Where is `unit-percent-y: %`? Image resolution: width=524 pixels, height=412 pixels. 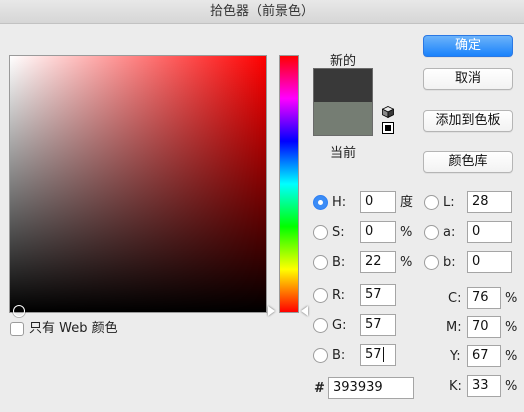 unit-percent-y: % is located at coordinates (511, 356).